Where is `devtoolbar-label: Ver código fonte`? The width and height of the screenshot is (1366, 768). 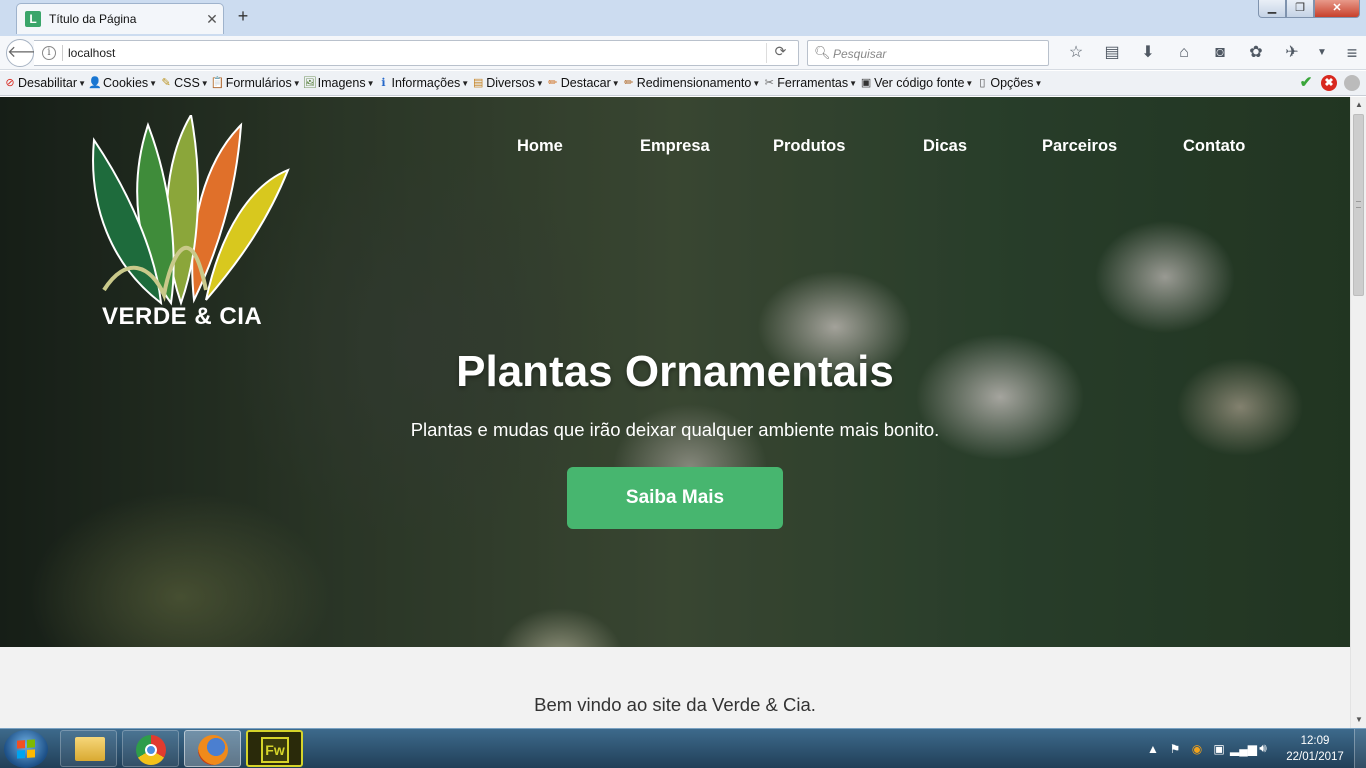
devtoolbar-label: Ver código fonte is located at coordinates (919, 83).